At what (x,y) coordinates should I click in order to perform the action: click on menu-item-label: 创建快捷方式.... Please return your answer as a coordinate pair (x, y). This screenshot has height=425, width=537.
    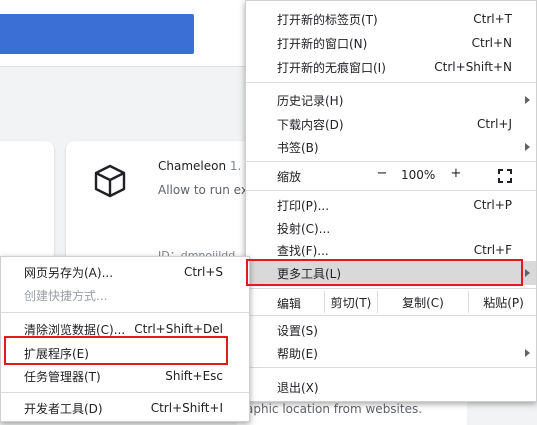
    Looking at the image, I should click on (66, 295).